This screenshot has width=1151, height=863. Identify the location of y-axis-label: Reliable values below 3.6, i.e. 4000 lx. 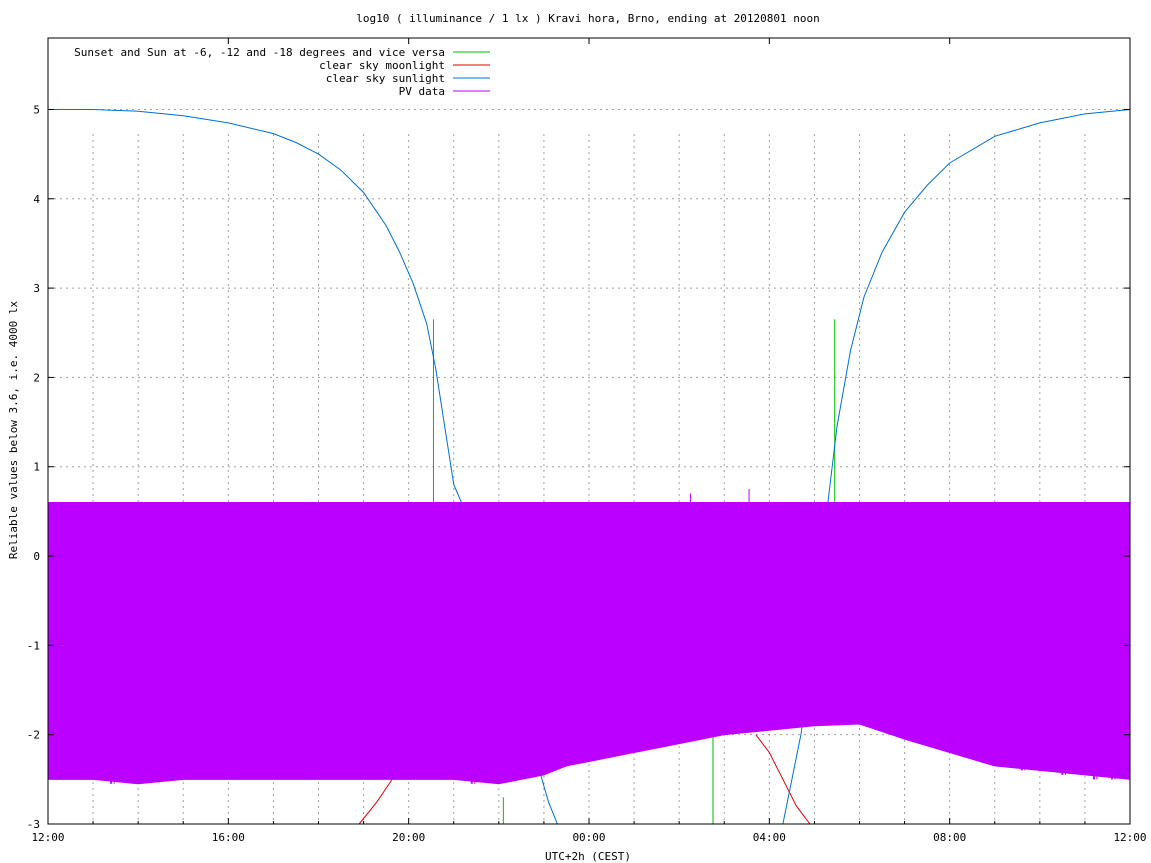
(13, 429).